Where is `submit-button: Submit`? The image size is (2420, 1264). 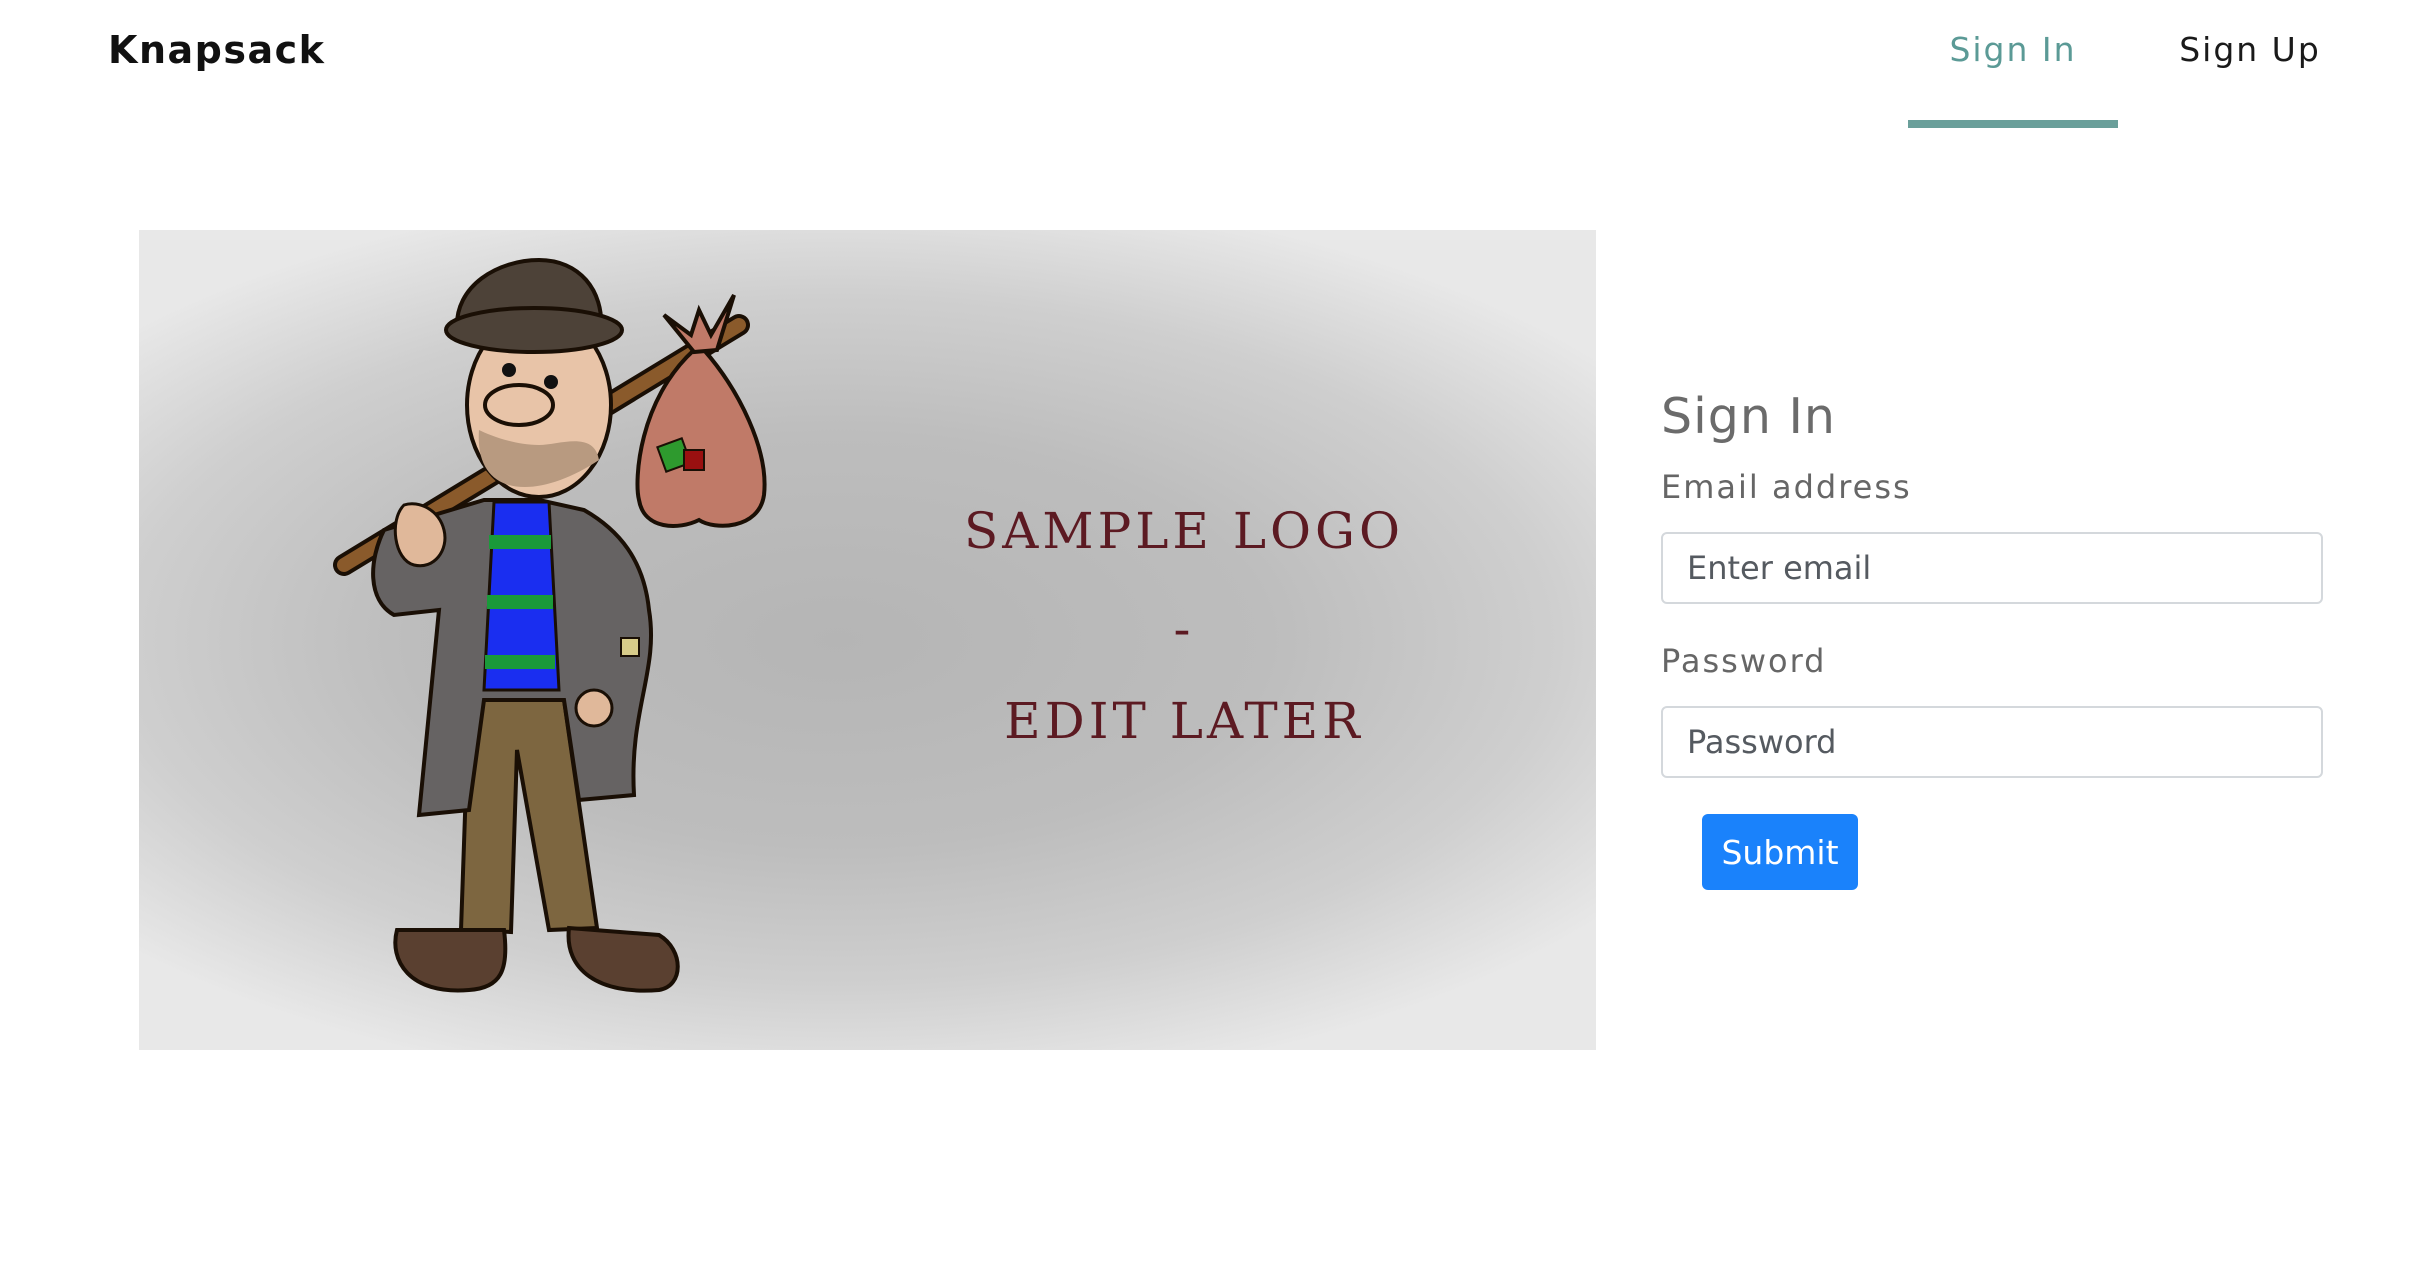 submit-button: Submit is located at coordinates (1780, 852).